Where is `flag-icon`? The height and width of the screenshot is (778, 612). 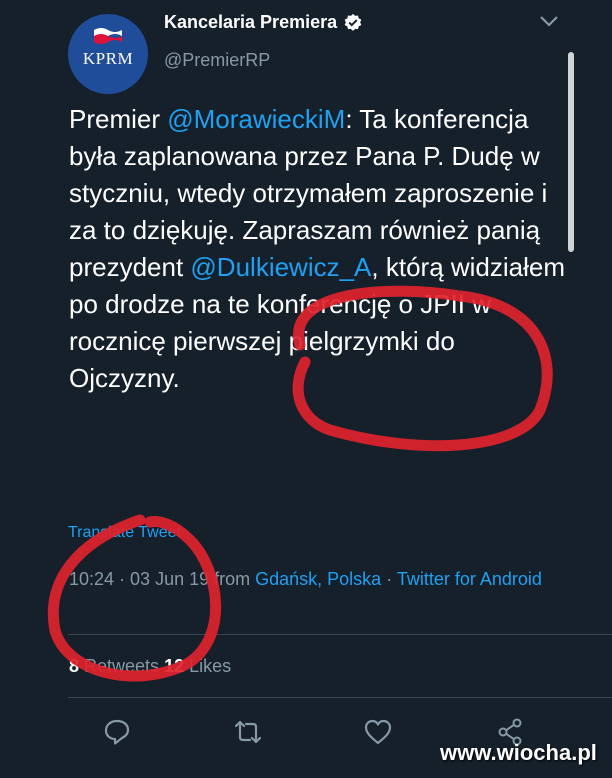 flag-icon is located at coordinates (108, 36).